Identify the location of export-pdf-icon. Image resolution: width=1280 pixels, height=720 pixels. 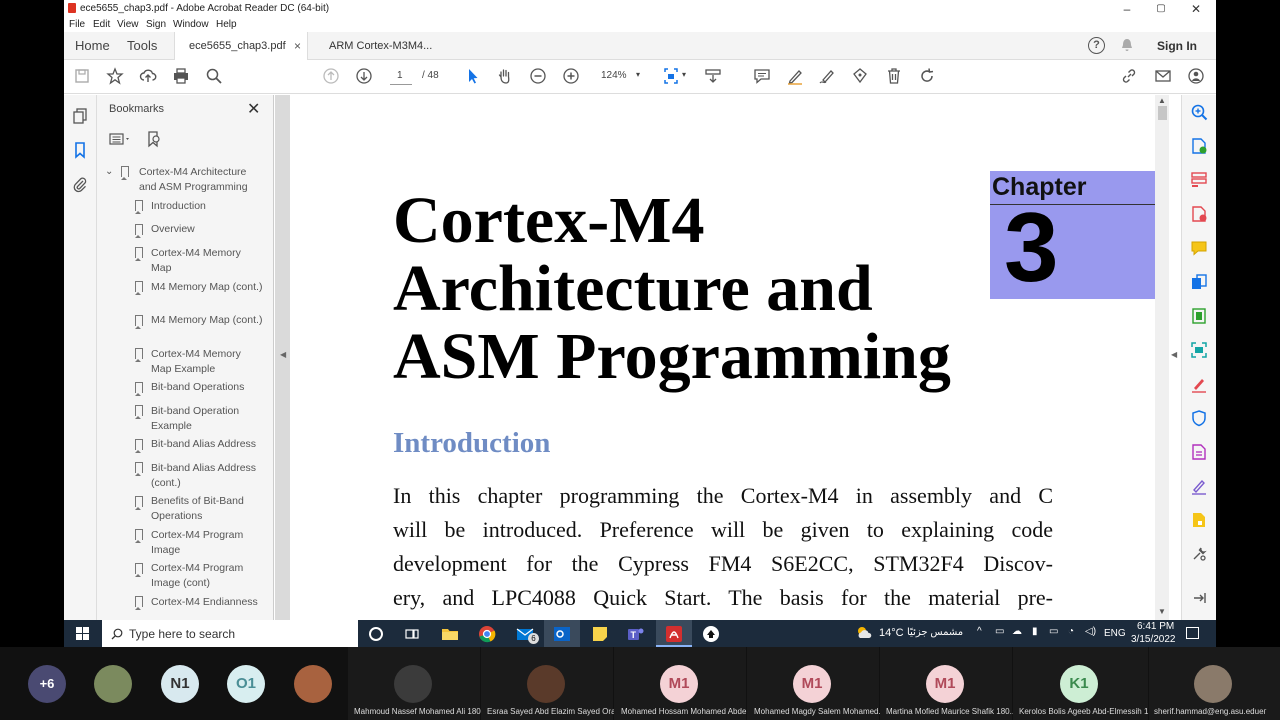
(1199, 146).